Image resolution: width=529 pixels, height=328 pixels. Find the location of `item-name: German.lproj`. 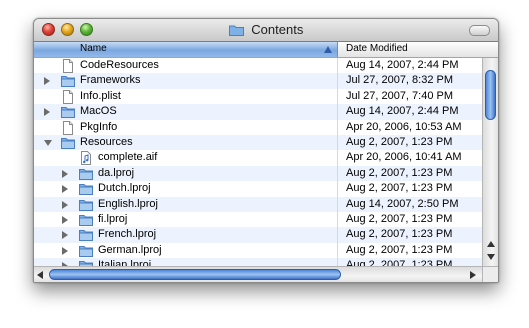

item-name: German.lproj is located at coordinates (130, 249).